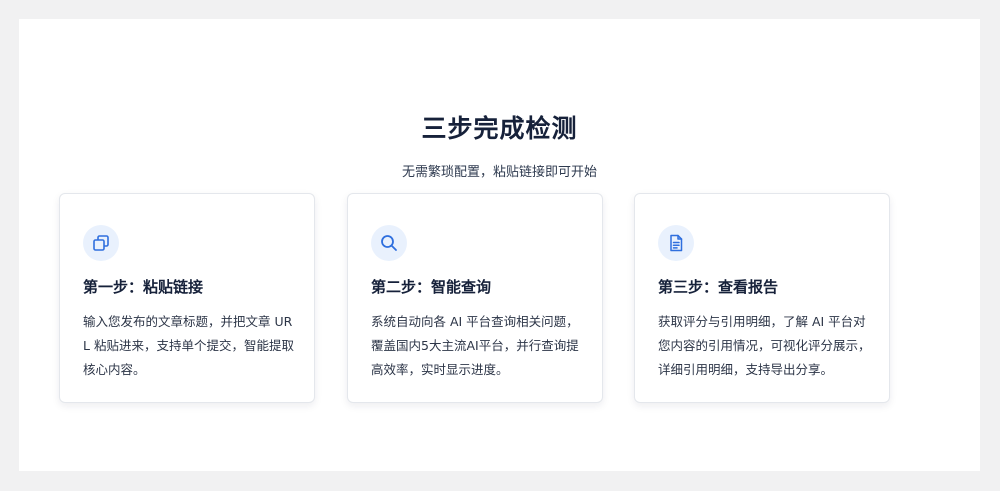 Image resolution: width=1000 pixels, height=491 pixels. Describe the element at coordinates (499, 172) in the screenshot. I see `section-subtitle: 无需繁琐配置，粘贴链接即可开始` at that location.